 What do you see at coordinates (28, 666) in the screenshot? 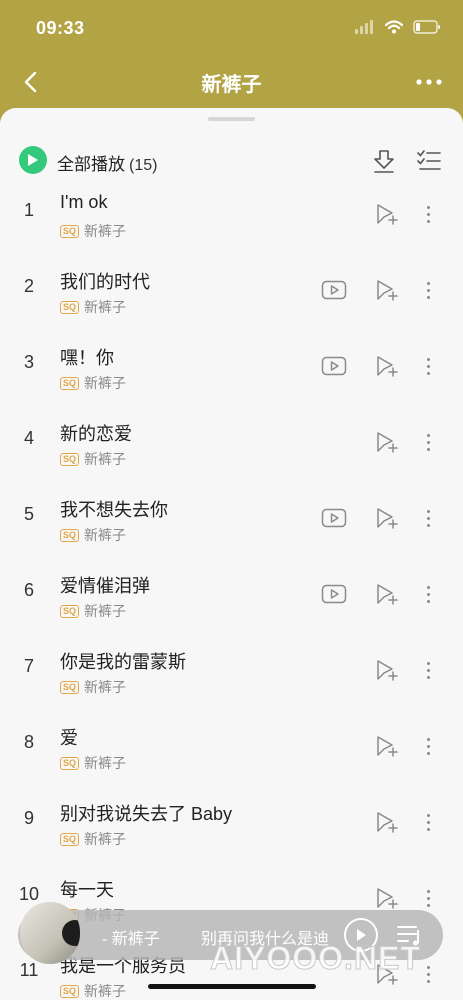
I see `song-index: 7` at bounding box center [28, 666].